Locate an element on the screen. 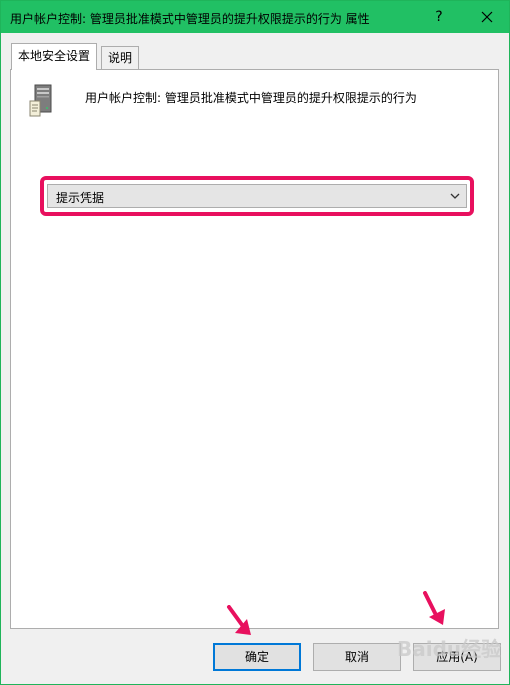 This screenshot has height=685, width=510. close-button is located at coordinates (487, 17).